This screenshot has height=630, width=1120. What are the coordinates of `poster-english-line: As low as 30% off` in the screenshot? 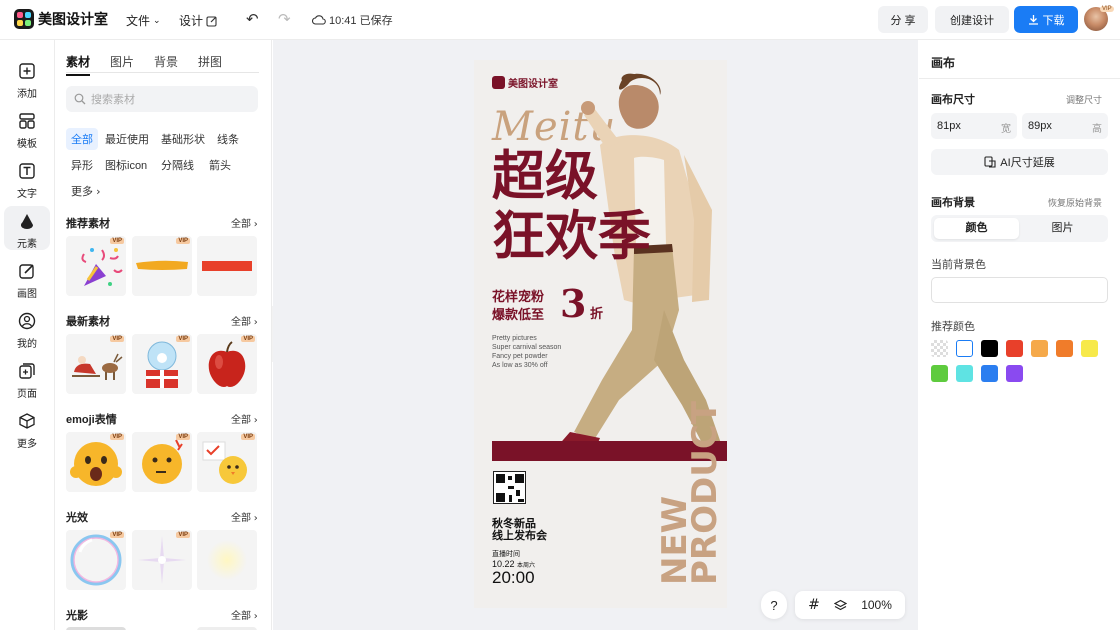 It's located at (520, 366).